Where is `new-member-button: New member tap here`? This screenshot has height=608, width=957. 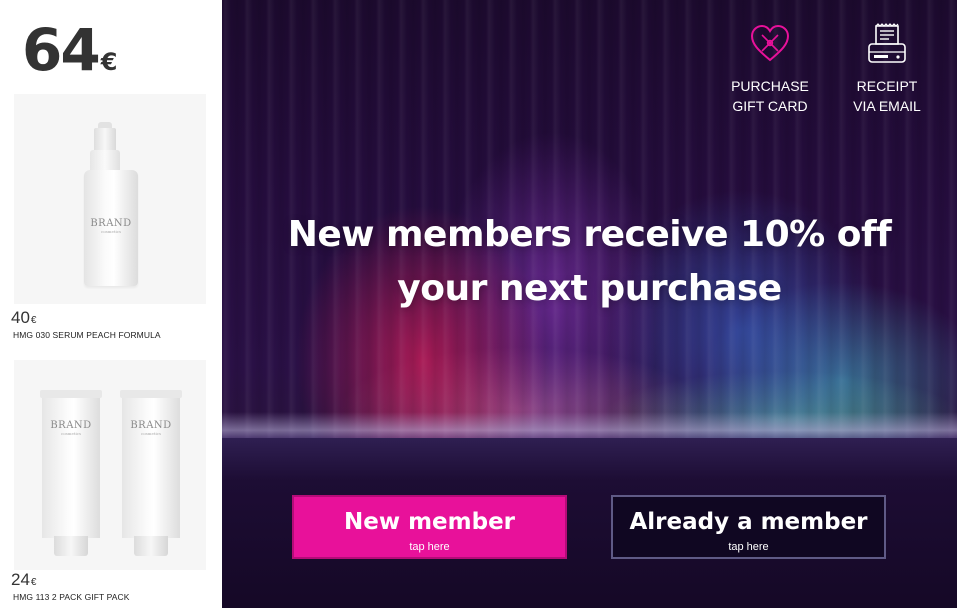
new-member-button: New member tap here is located at coordinates (429, 527).